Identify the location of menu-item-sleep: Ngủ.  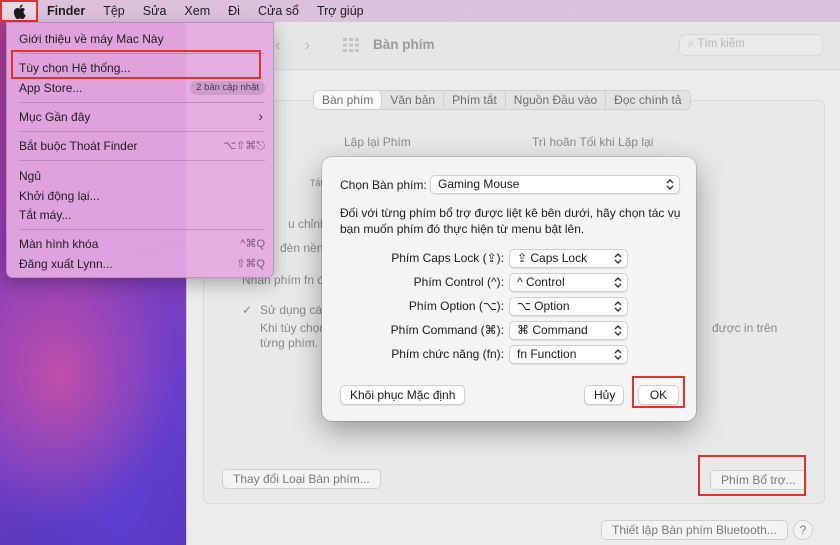
(142, 178).